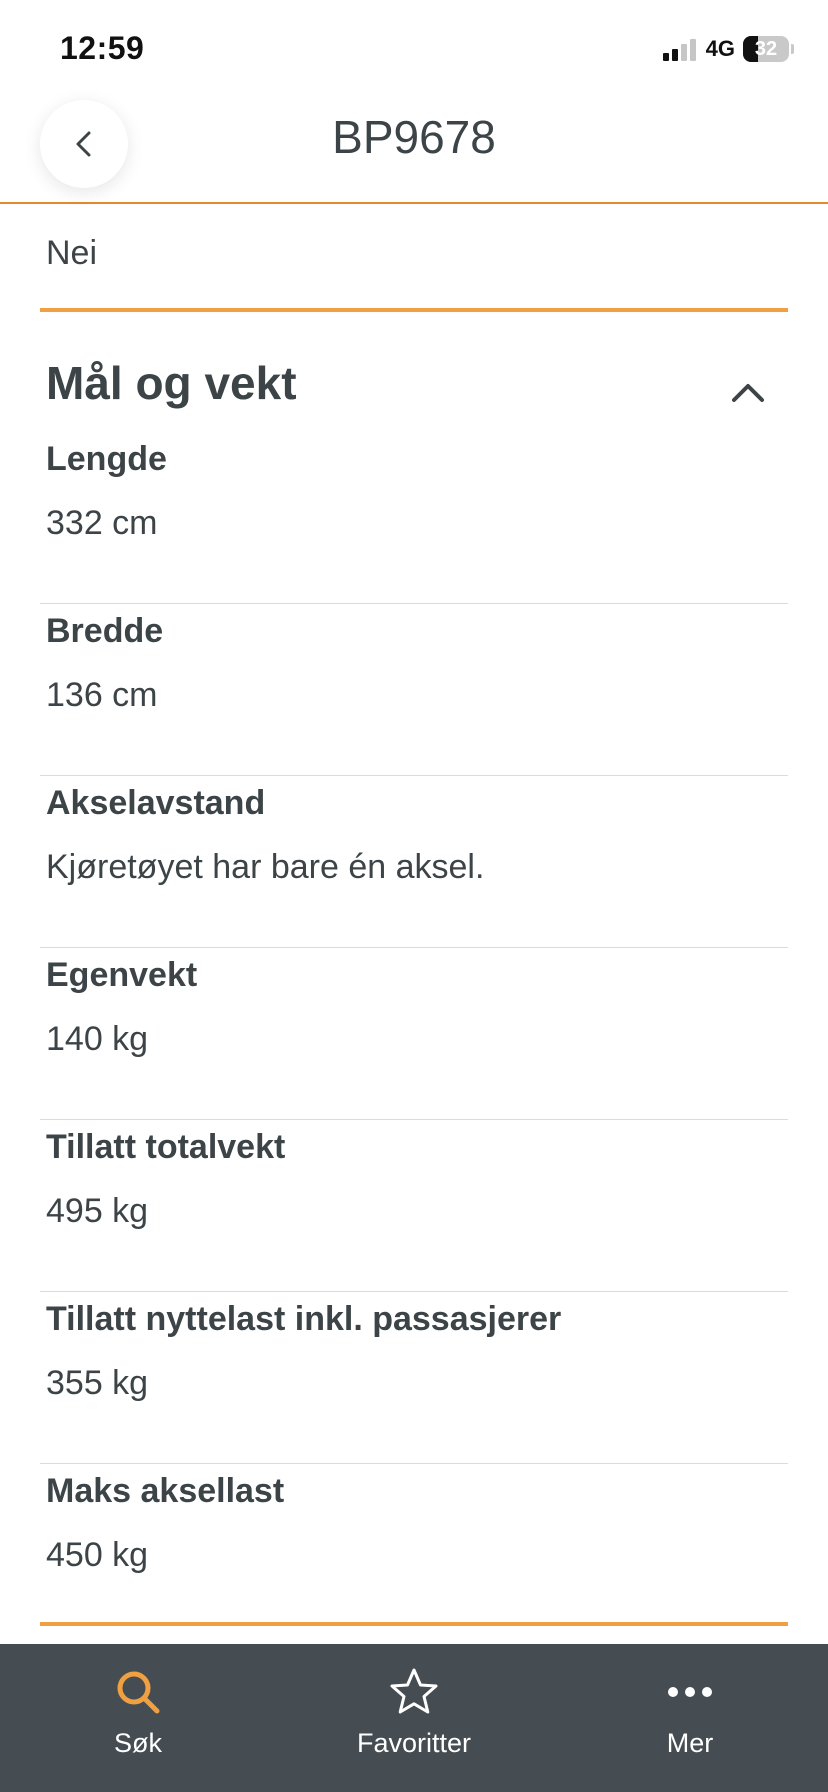 Image resolution: width=828 pixels, height=1792 pixels. Describe the element at coordinates (414, 1692) in the screenshot. I see `star-icon` at that location.